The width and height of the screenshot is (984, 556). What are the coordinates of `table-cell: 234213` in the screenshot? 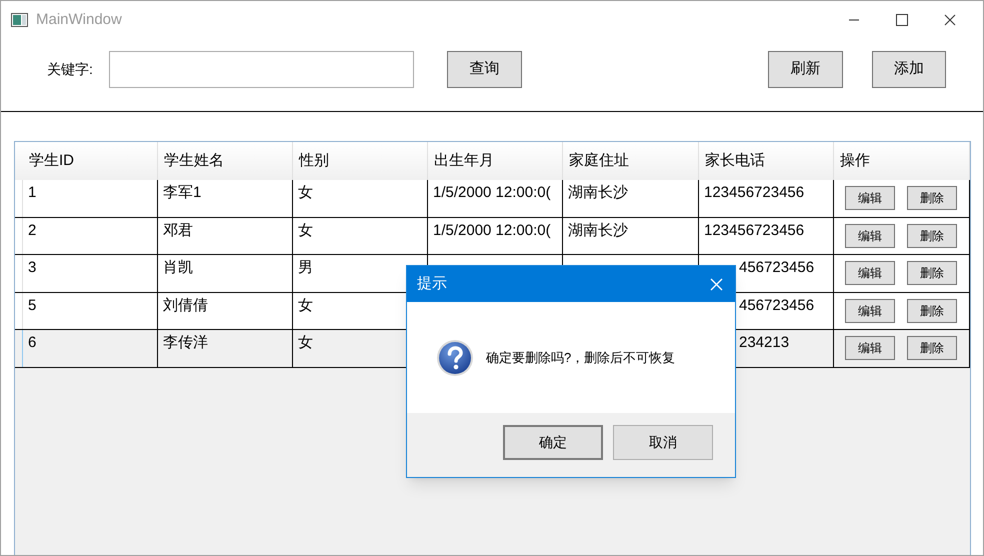 It's located at (764, 342).